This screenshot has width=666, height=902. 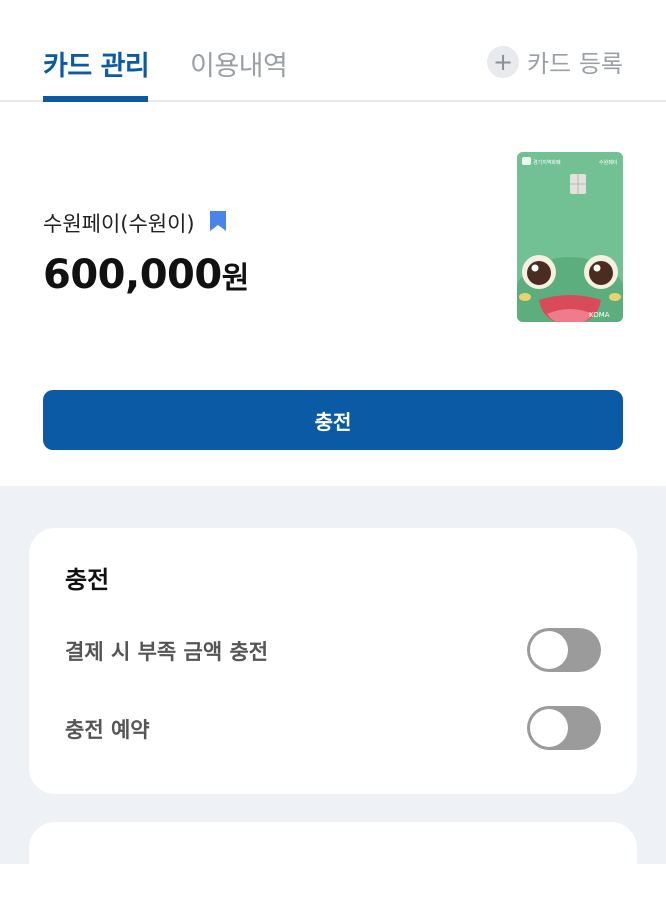 What do you see at coordinates (239, 63) in the screenshot?
I see `tab-usage-history: 이용내역` at bounding box center [239, 63].